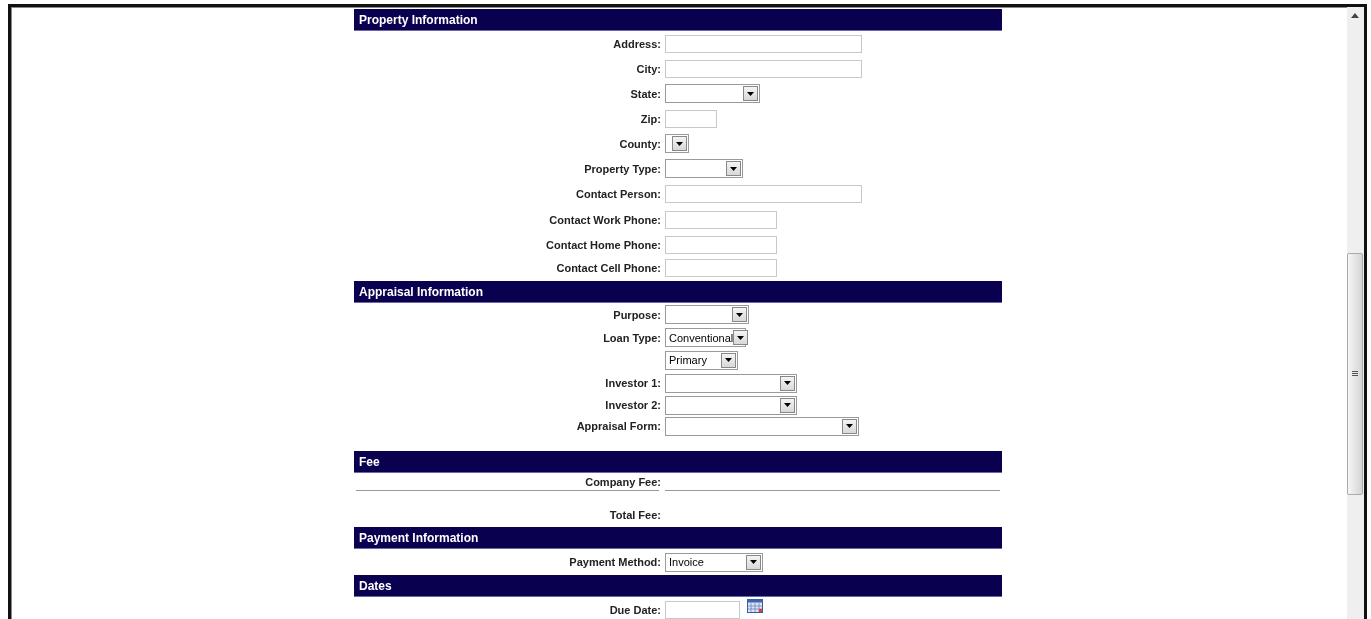  Describe the element at coordinates (618, 426) in the screenshot. I see `field-label: Appraisal Form:` at that location.